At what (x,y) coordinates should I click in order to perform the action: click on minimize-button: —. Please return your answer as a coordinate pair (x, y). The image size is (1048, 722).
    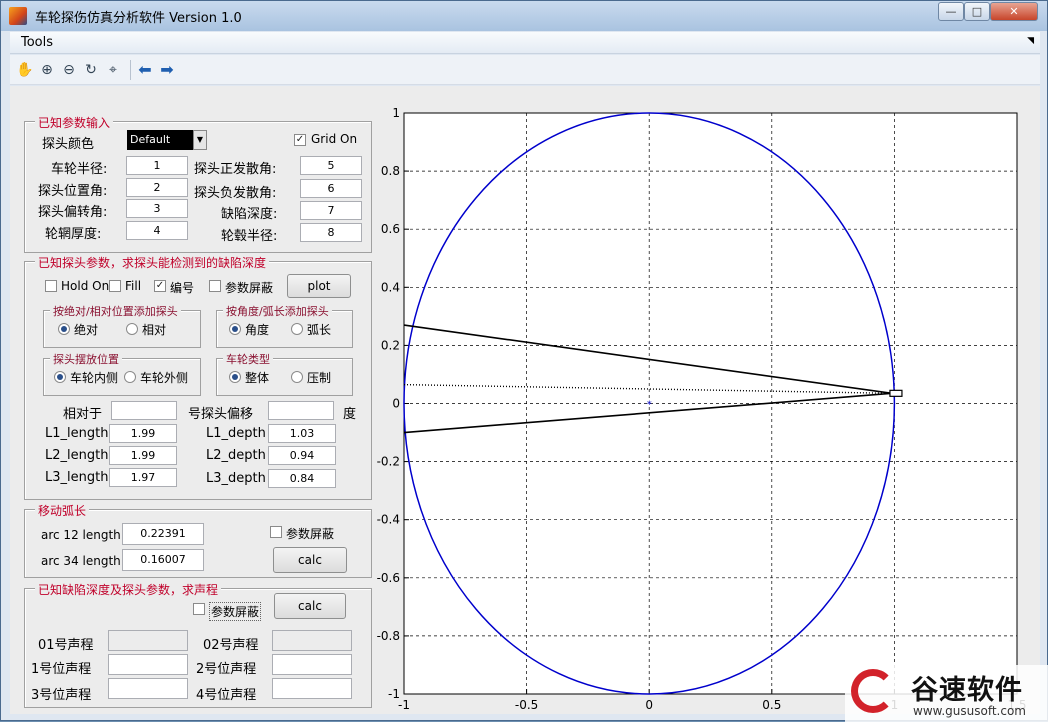
    Looking at the image, I should click on (951, 11).